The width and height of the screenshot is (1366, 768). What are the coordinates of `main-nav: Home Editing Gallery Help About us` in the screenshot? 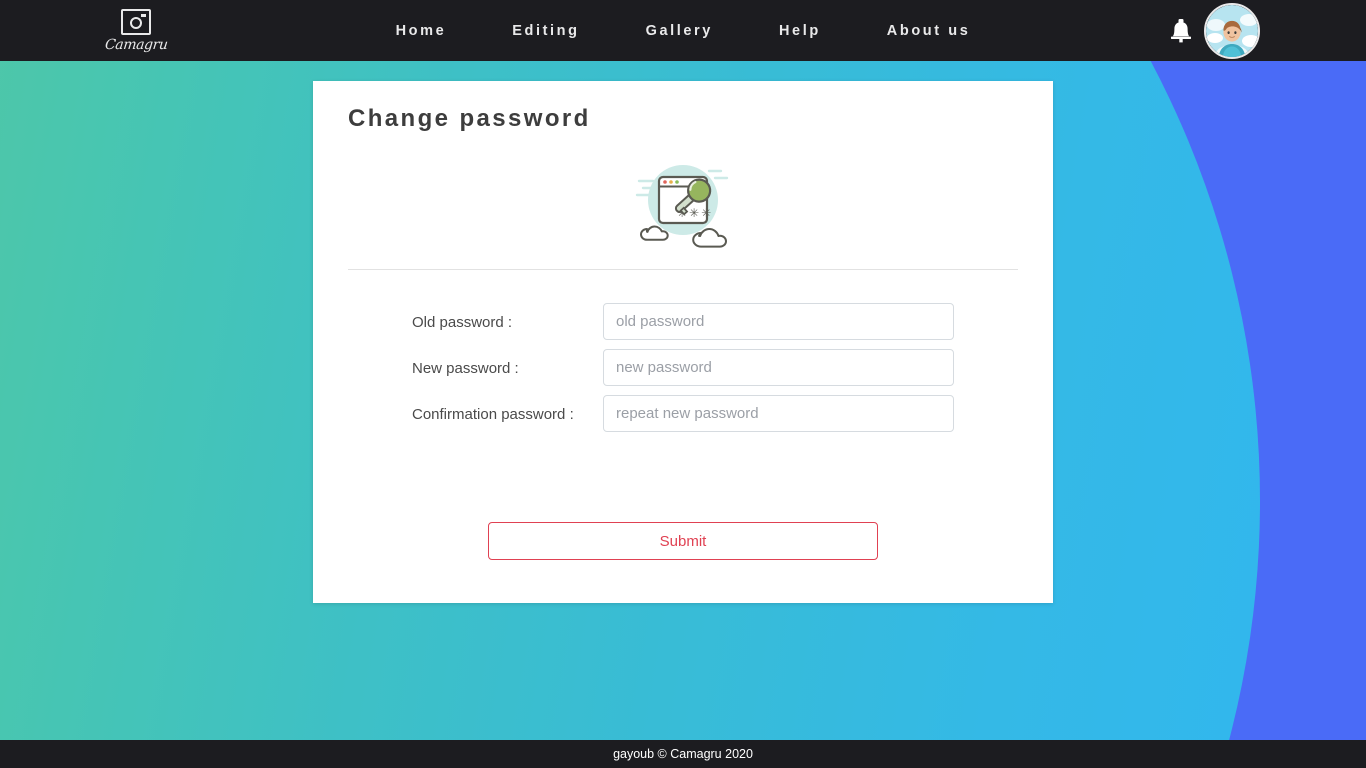 It's located at (683, 30).